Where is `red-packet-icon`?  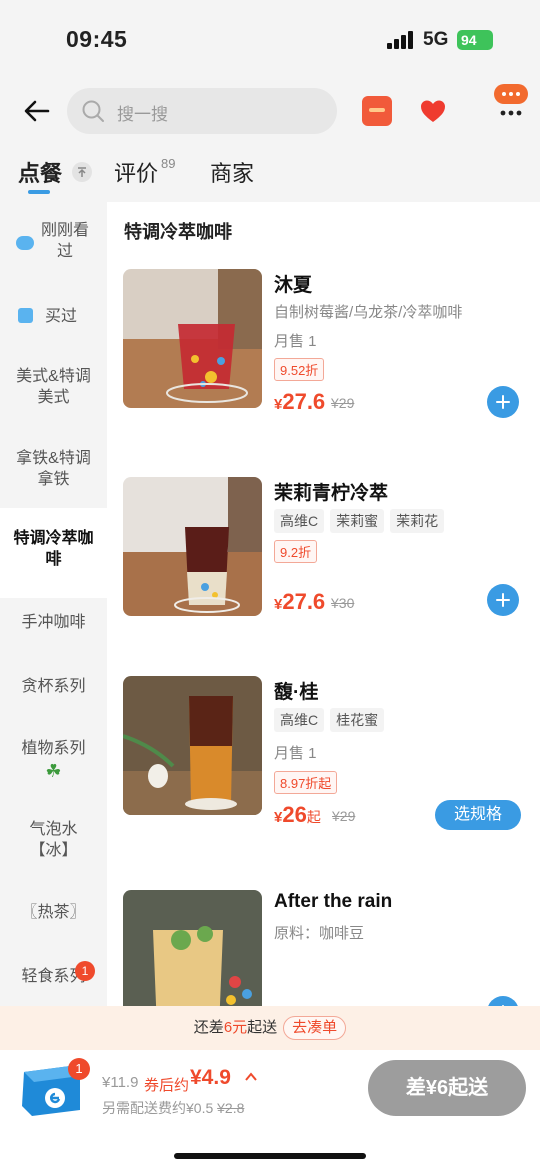 red-packet-icon is located at coordinates (377, 111).